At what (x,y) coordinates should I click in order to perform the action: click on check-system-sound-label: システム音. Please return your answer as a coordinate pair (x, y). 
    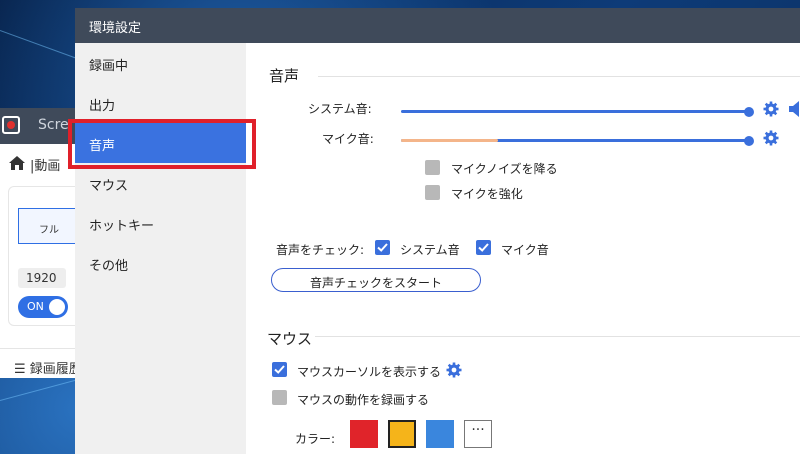
    Looking at the image, I should click on (430, 250).